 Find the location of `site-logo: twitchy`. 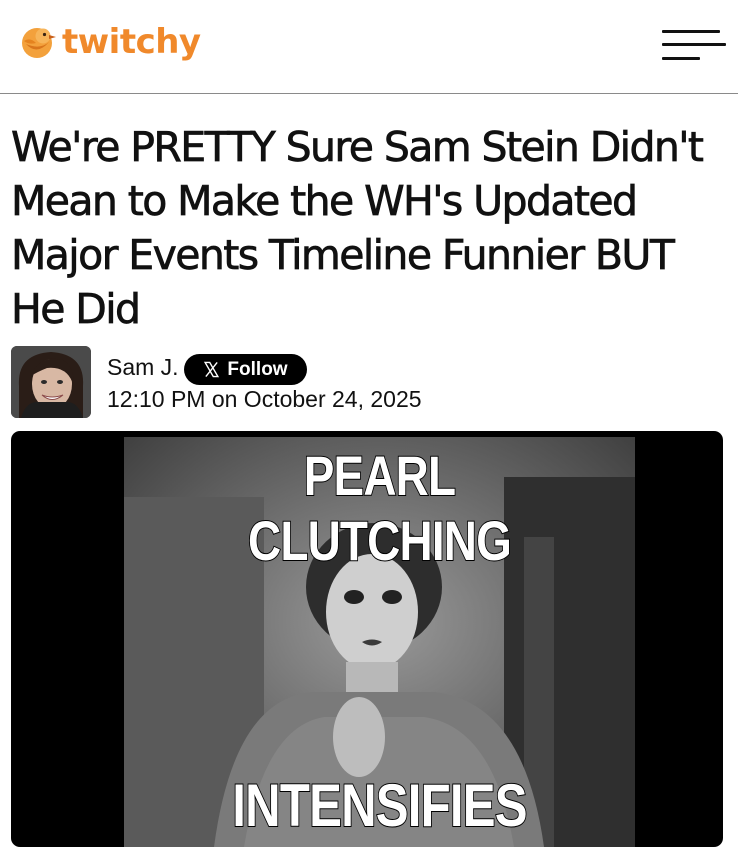

site-logo: twitchy is located at coordinates (109, 42).